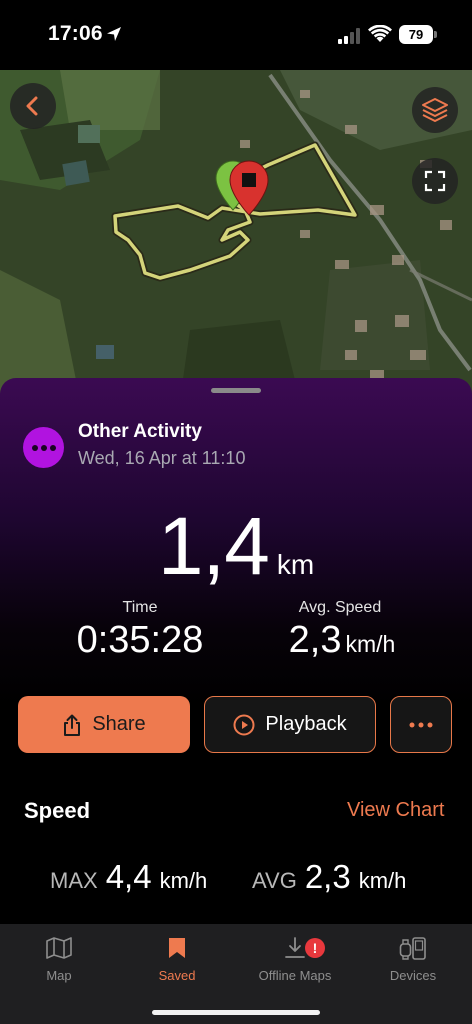  Describe the element at coordinates (315, 640) in the screenshot. I see `avg-speed-number: 2,3` at that location.